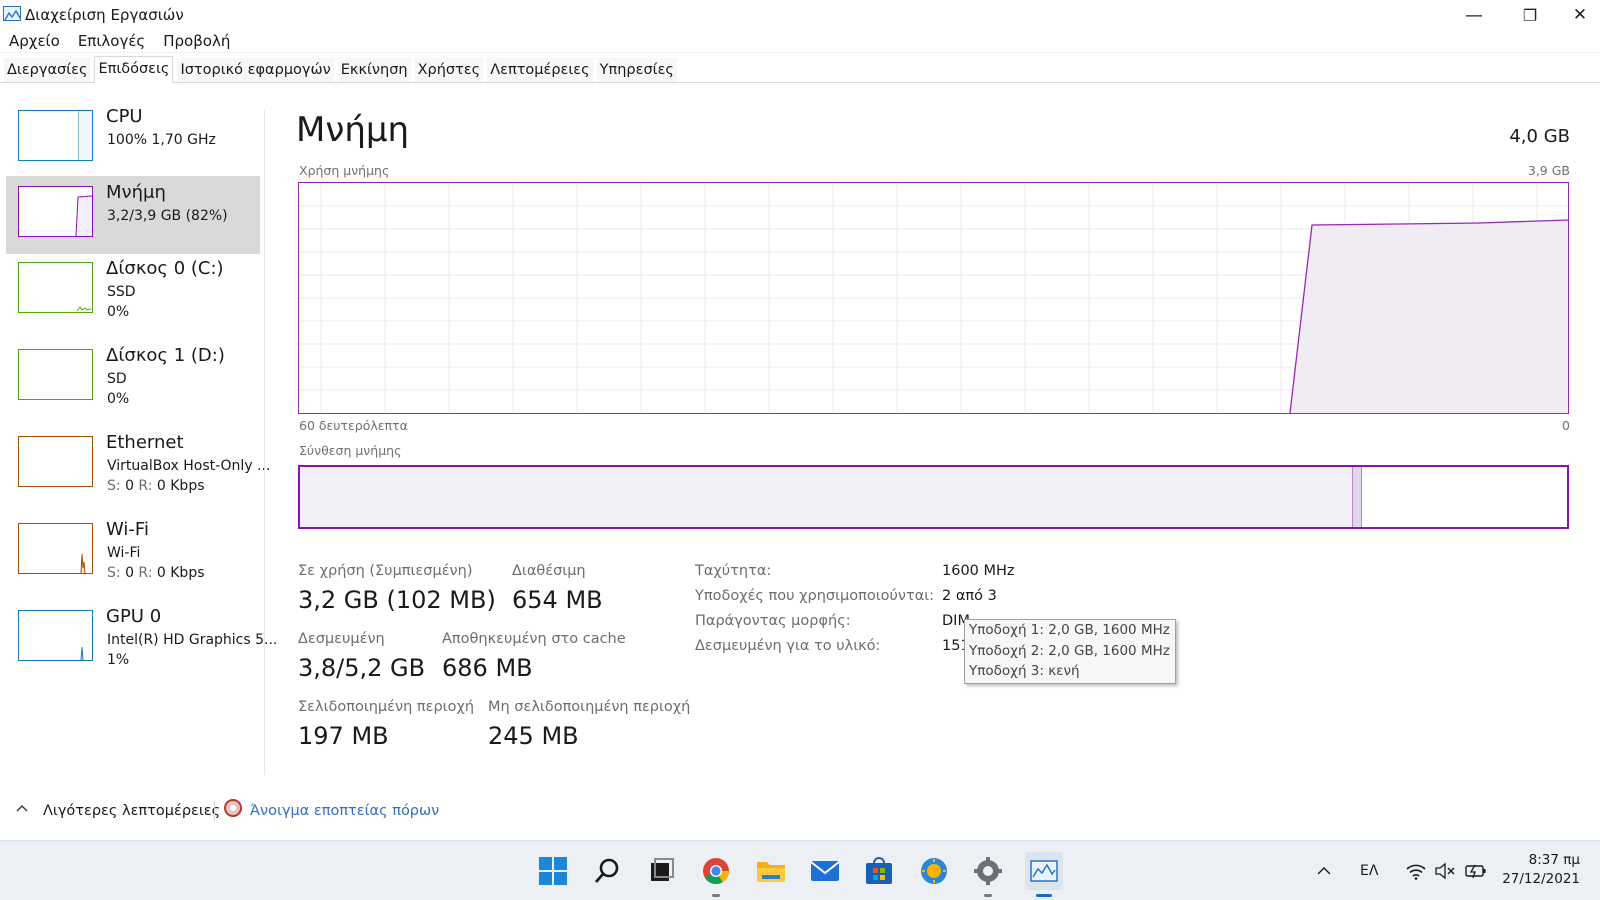  What do you see at coordinates (1445, 870) in the screenshot?
I see `volume-muted-icon` at bounding box center [1445, 870].